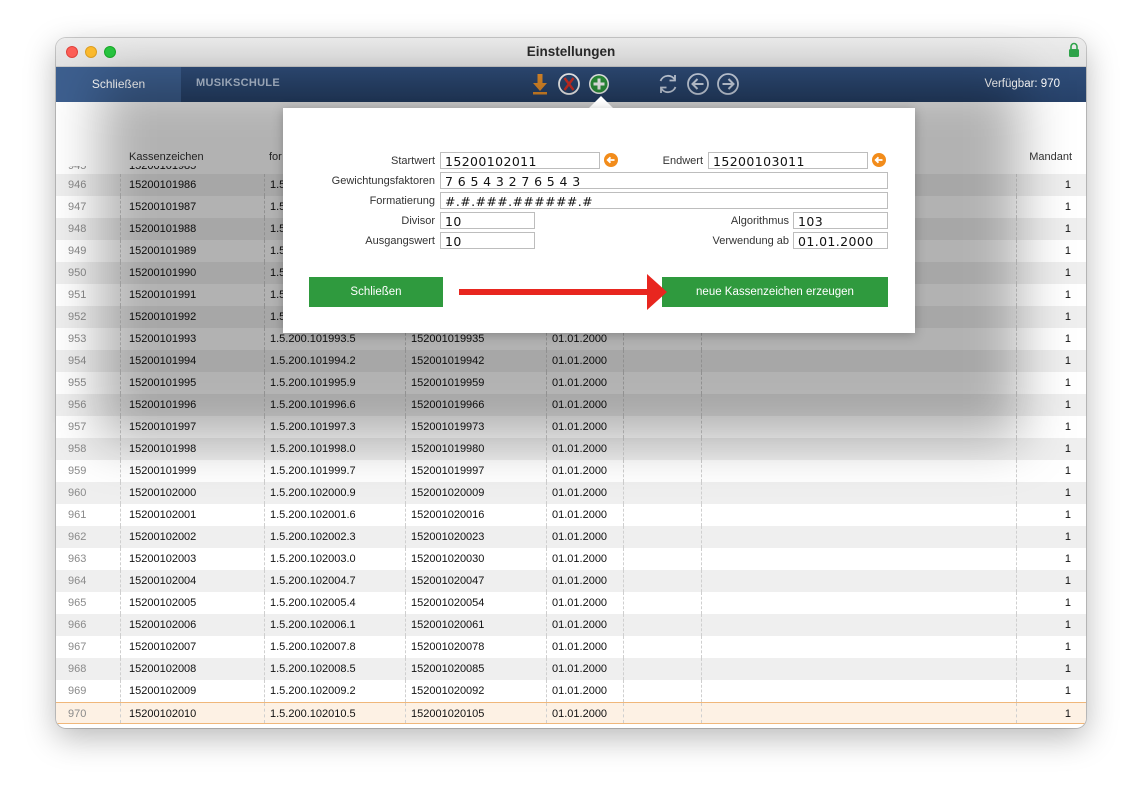 Image resolution: width=1142 pixels, height=802 pixels. I want to click on digits-cell: 152001020085, so click(448, 669).